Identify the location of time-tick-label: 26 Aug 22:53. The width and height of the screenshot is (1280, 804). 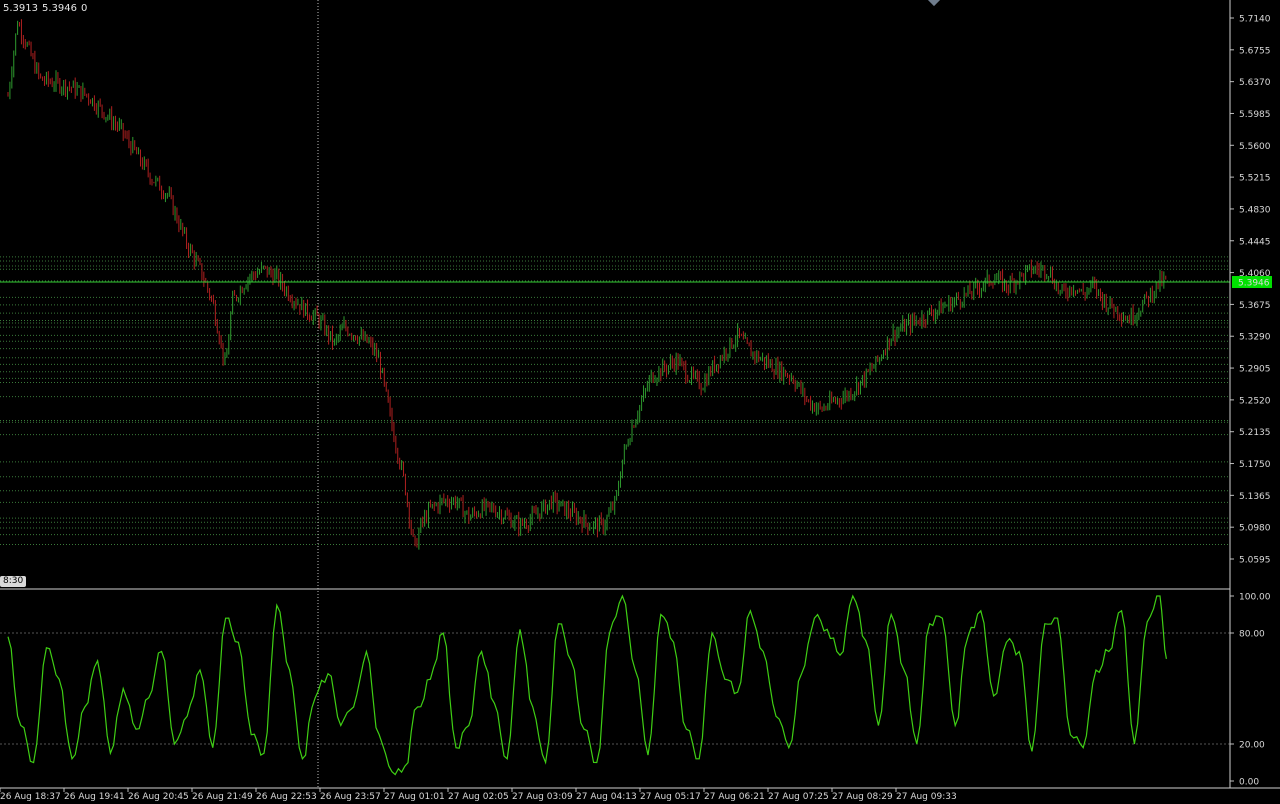
(286, 797).